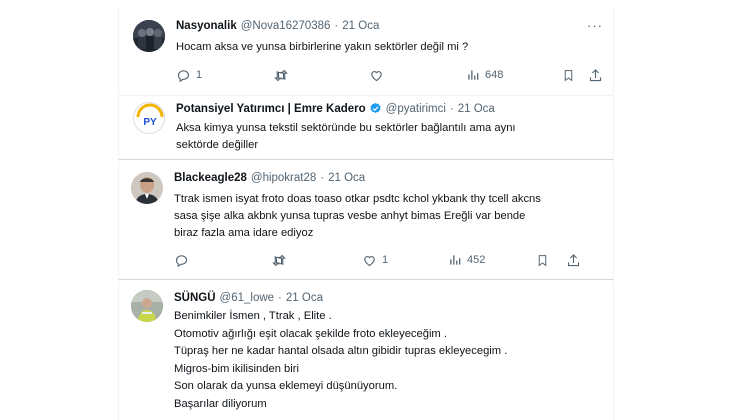  Describe the element at coordinates (271, 109) in the screenshot. I see `author-name: Potansiyel Yatırımcı | Emre Kadero` at that location.